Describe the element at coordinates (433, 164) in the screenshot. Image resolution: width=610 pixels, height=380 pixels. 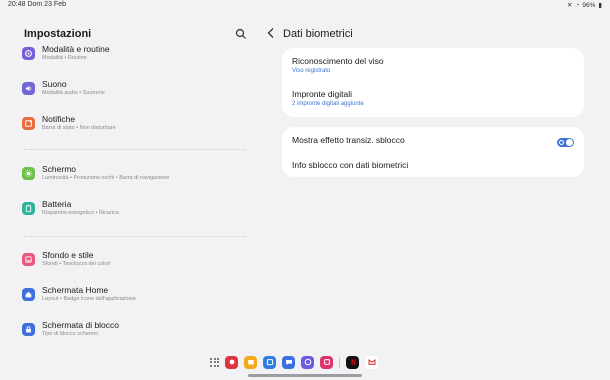
I see `biometric-info-row: Info sblocco con dati biometrici` at that location.